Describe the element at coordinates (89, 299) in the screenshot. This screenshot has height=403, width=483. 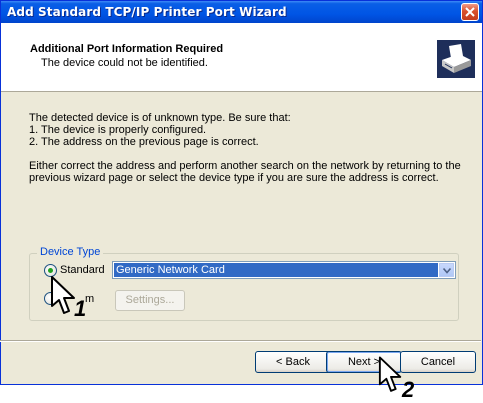
I see `custom-radio-label: m` at that location.